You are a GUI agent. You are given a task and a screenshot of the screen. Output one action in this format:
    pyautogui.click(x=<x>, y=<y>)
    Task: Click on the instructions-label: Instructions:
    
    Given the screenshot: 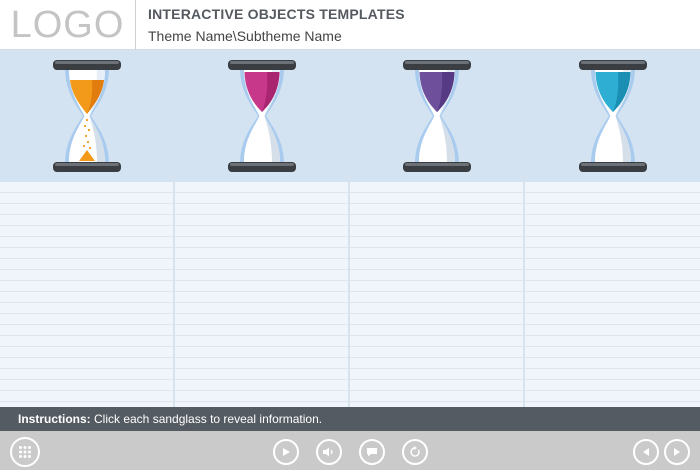 What is the action you would take?
    pyautogui.click(x=54, y=419)
    